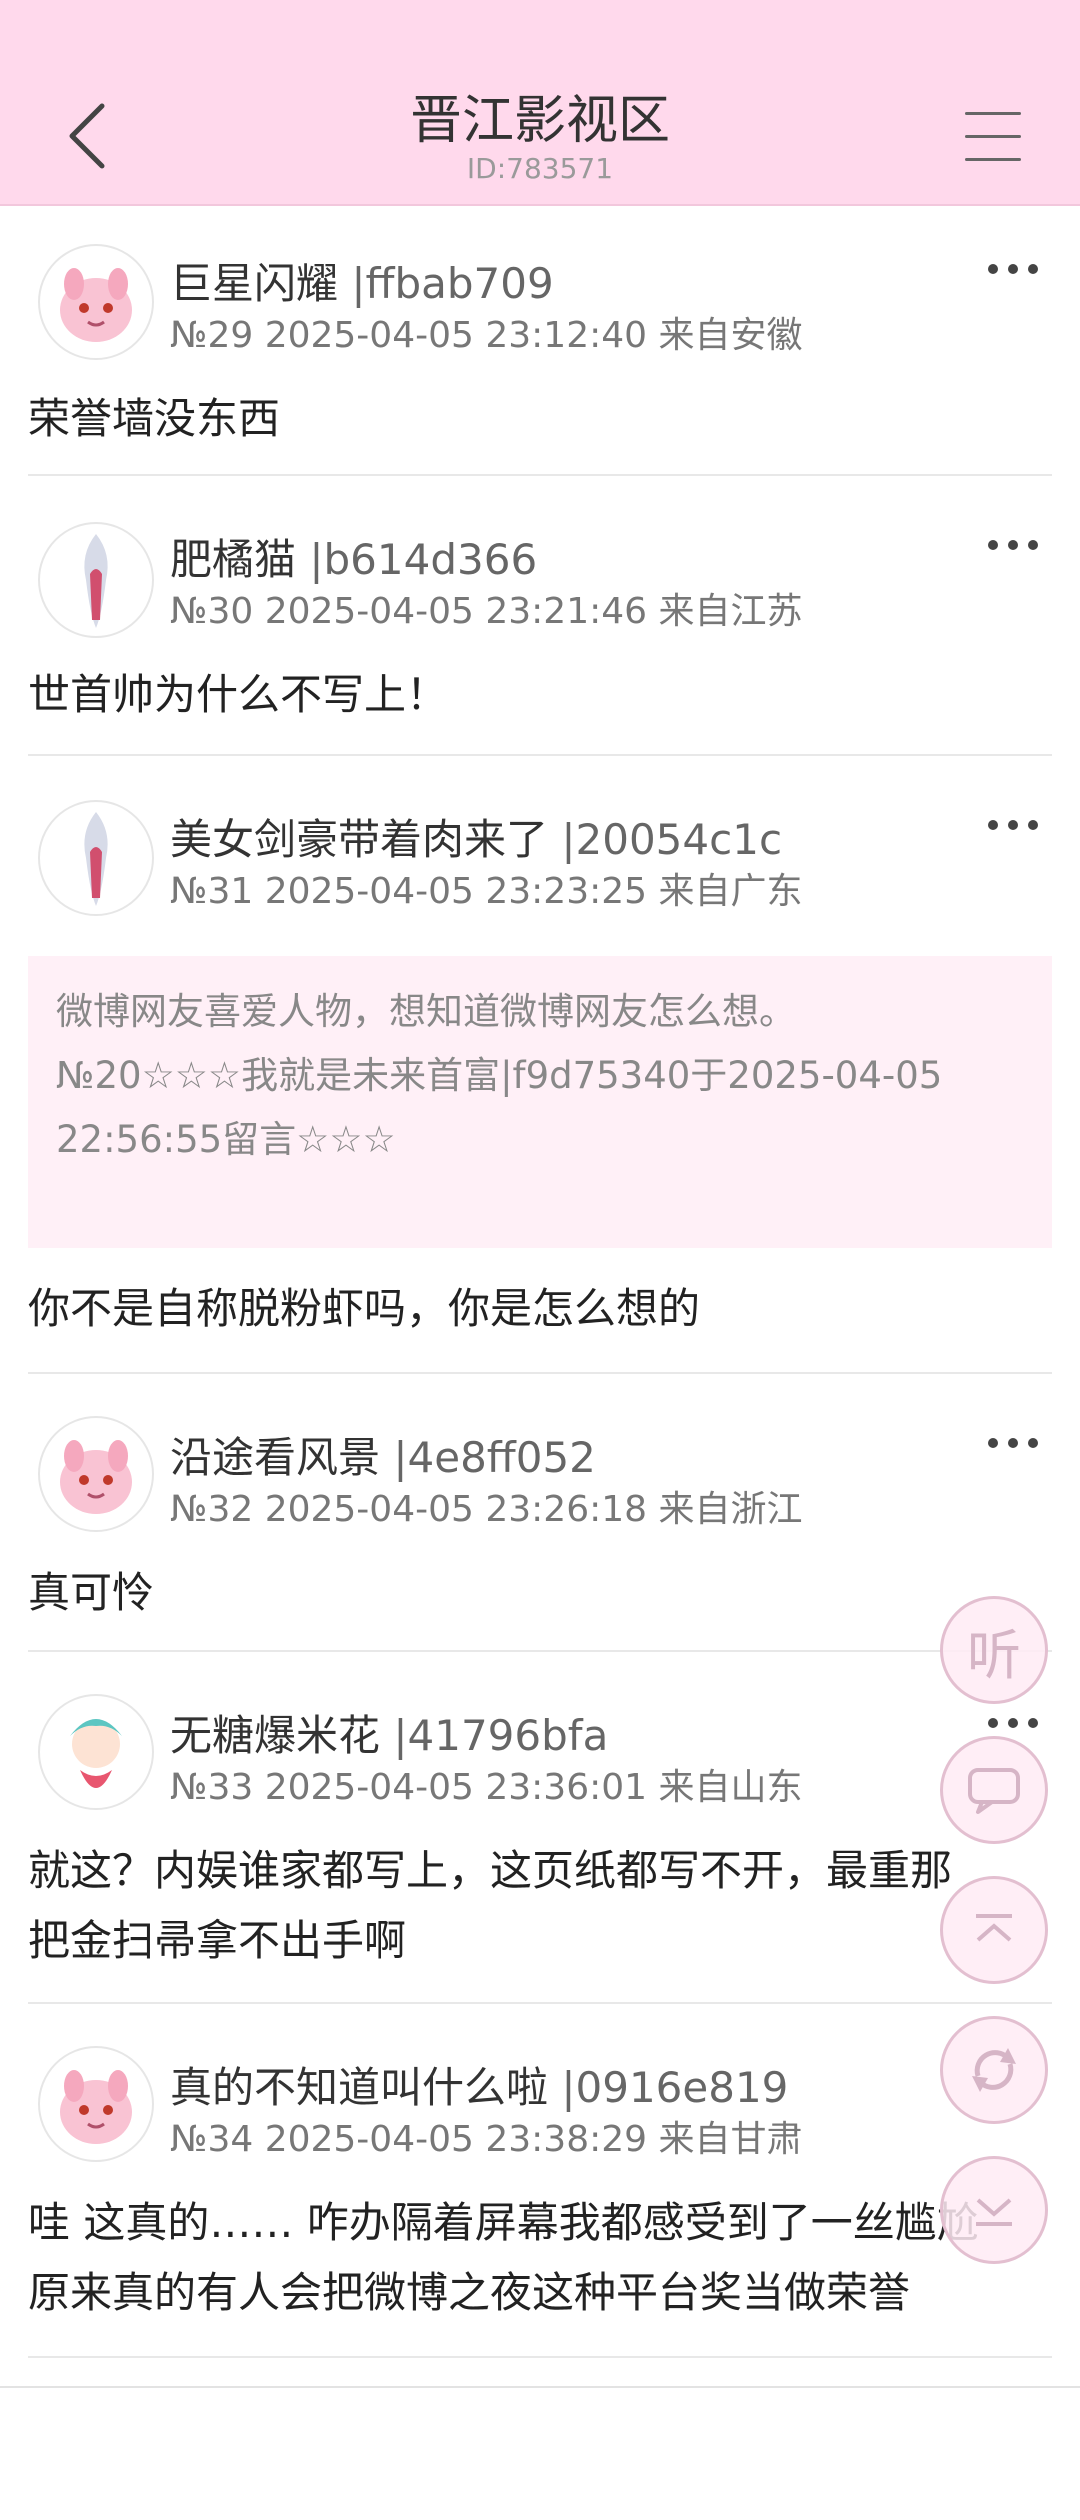 The height and width of the screenshot is (2520, 1080). Describe the element at coordinates (353, 556) in the screenshot. I see `username: 肥橘猫 |b614d366` at that location.